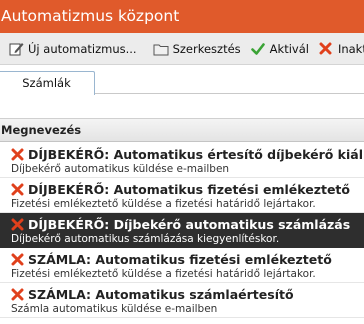 The width and height of the screenshot is (364, 324). What do you see at coordinates (114, 309) in the screenshot?
I see `row-description: Számla automatikus küldése e-mailben` at bounding box center [114, 309].